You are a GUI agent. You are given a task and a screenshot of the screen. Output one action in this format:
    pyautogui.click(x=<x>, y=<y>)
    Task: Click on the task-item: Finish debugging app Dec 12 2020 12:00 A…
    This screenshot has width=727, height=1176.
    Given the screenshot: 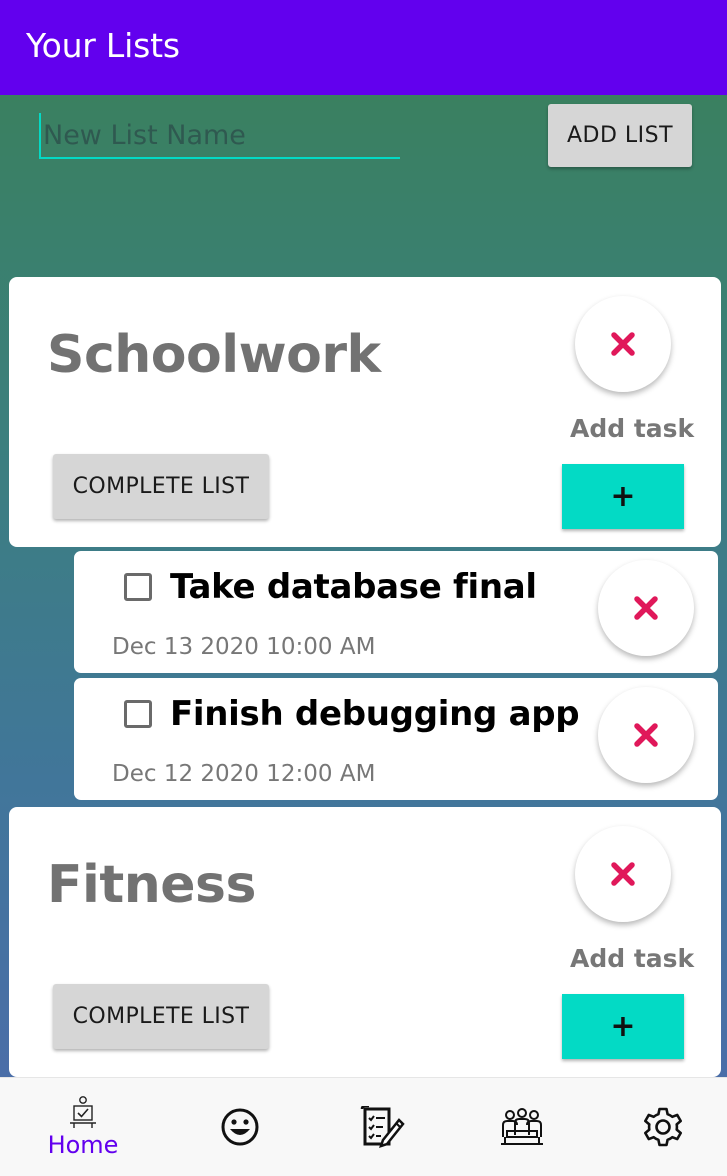 What is the action you would take?
    pyautogui.click(x=396, y=739)
    